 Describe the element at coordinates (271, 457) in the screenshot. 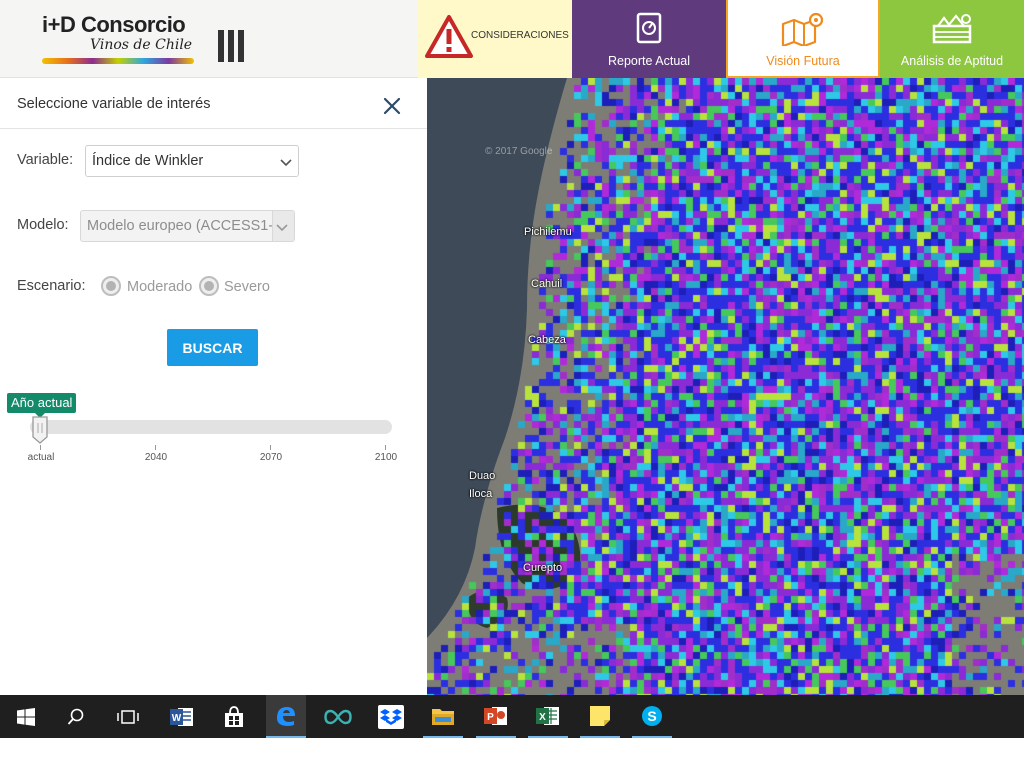

I see `slider-tick-2070: 2070` at that location.